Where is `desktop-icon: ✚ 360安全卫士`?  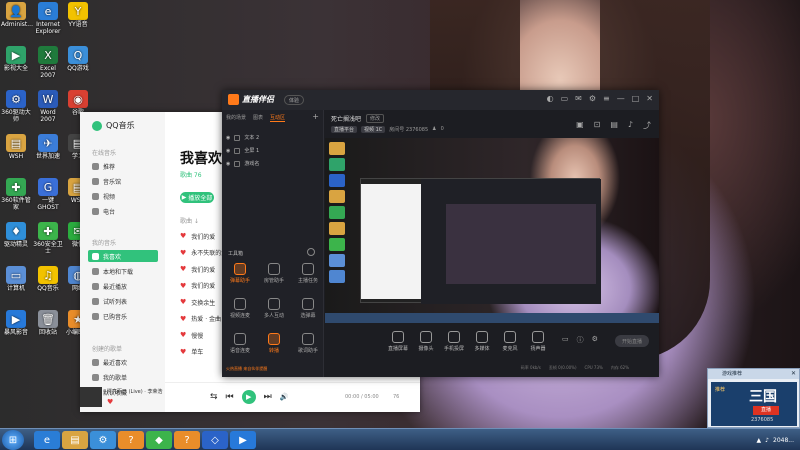
desktop-icon: ✚ 360安全卫士 is located at coordinates (48, 238).